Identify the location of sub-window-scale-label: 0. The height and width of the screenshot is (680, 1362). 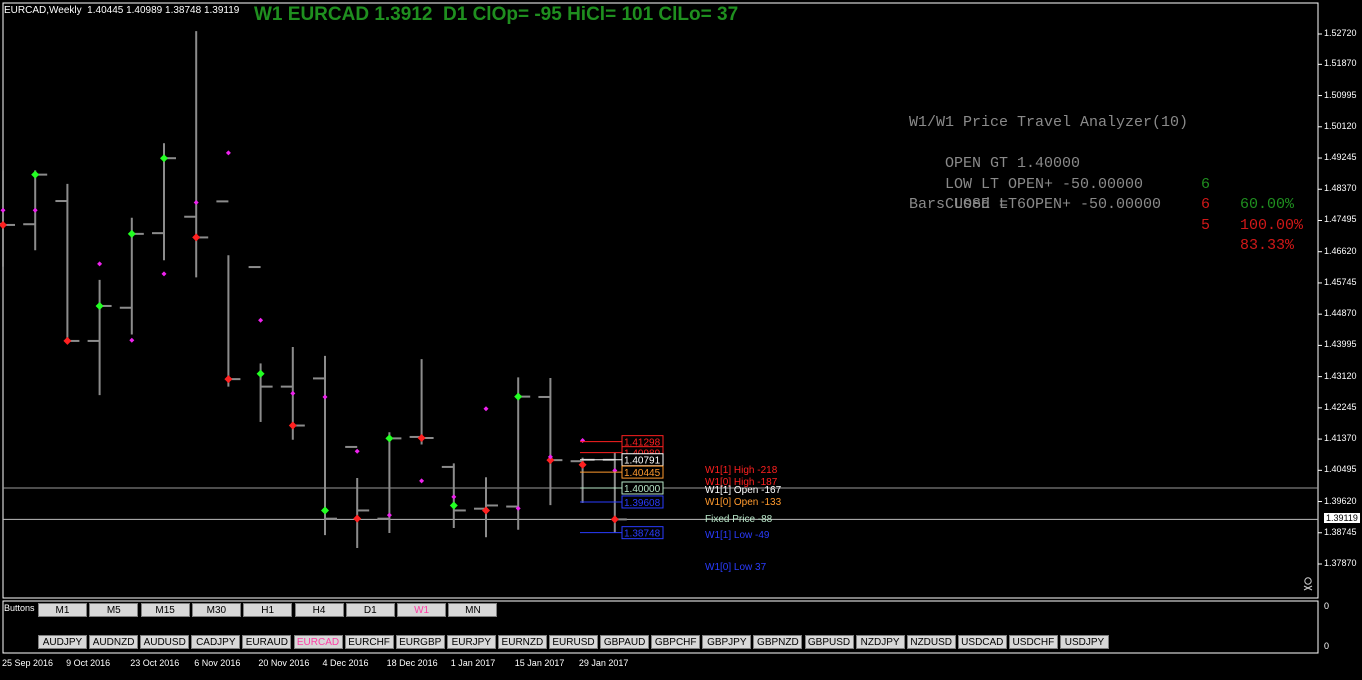
(1327, 606).